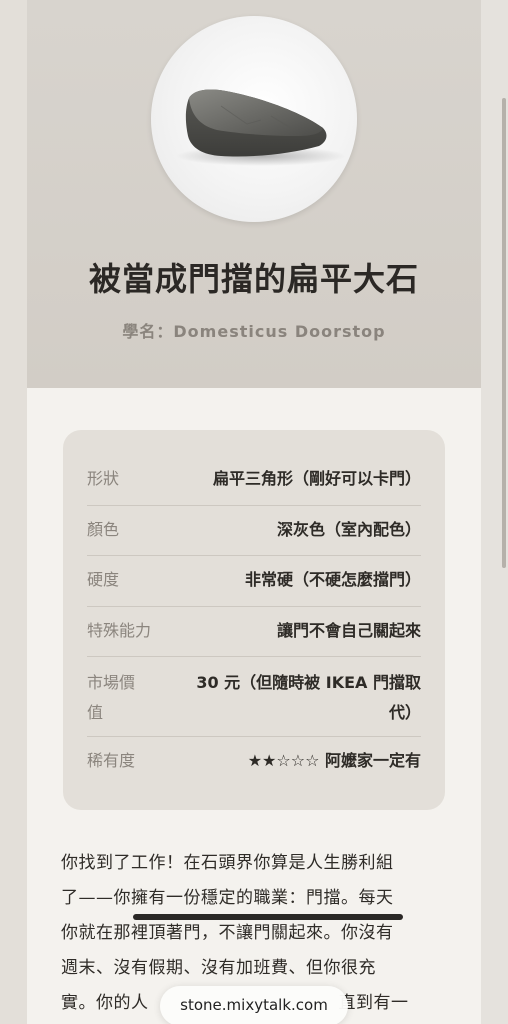 The height and width of the screenshot is (1024, 508). What do you see at coordinates (254, 1005) in the screenshot?
I see `url-bar: stone.mixytalk.com` at bounding box center [254, 1005].